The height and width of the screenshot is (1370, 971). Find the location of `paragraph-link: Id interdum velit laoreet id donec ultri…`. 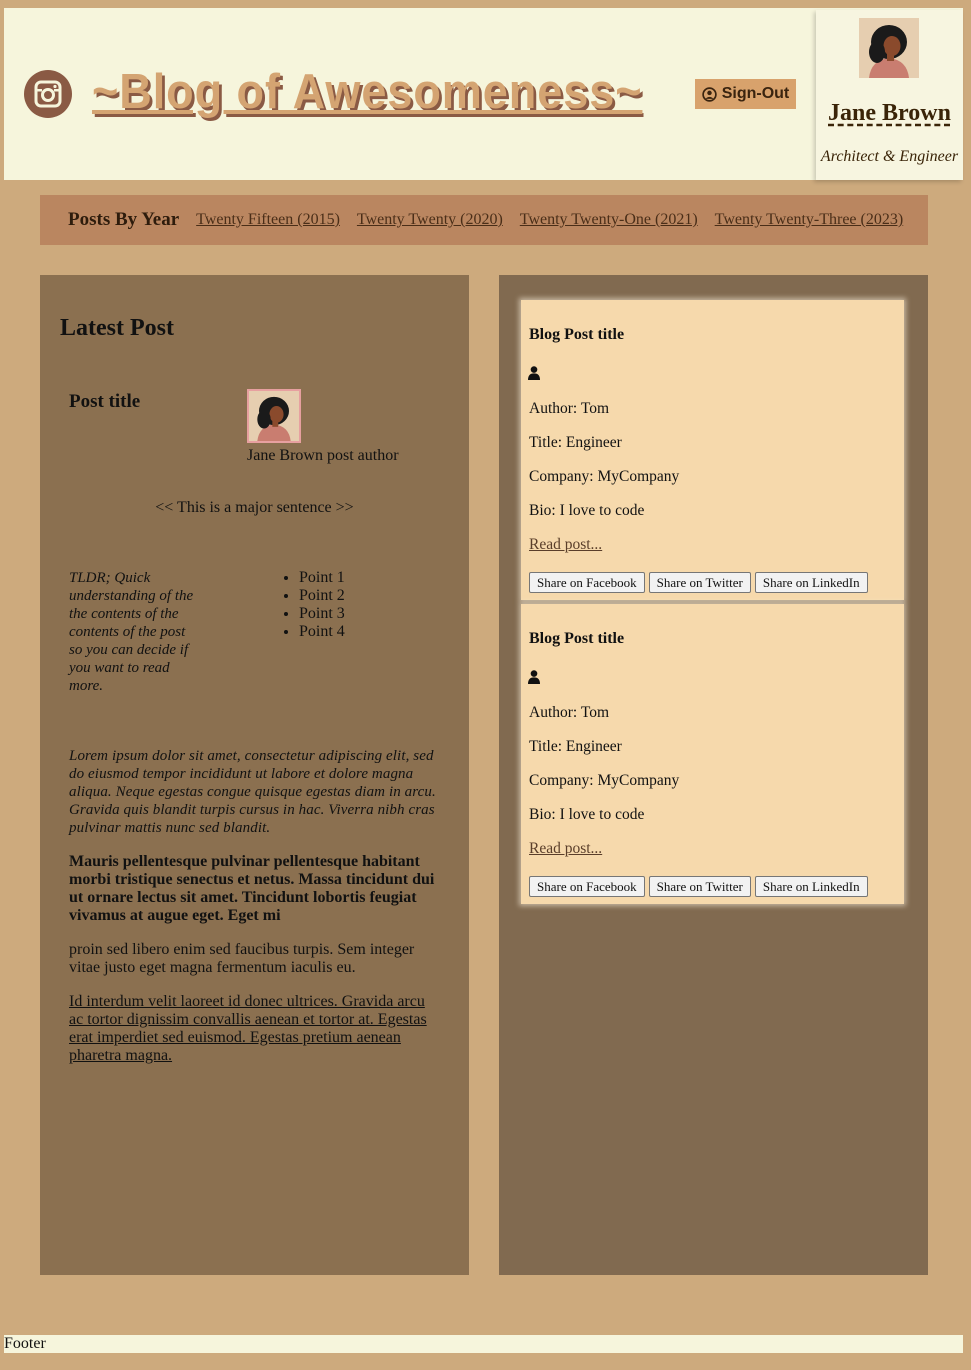

paragraph-link: Id interdum velit laoreet id donec ultri… is located at coordinates (254, 1029).